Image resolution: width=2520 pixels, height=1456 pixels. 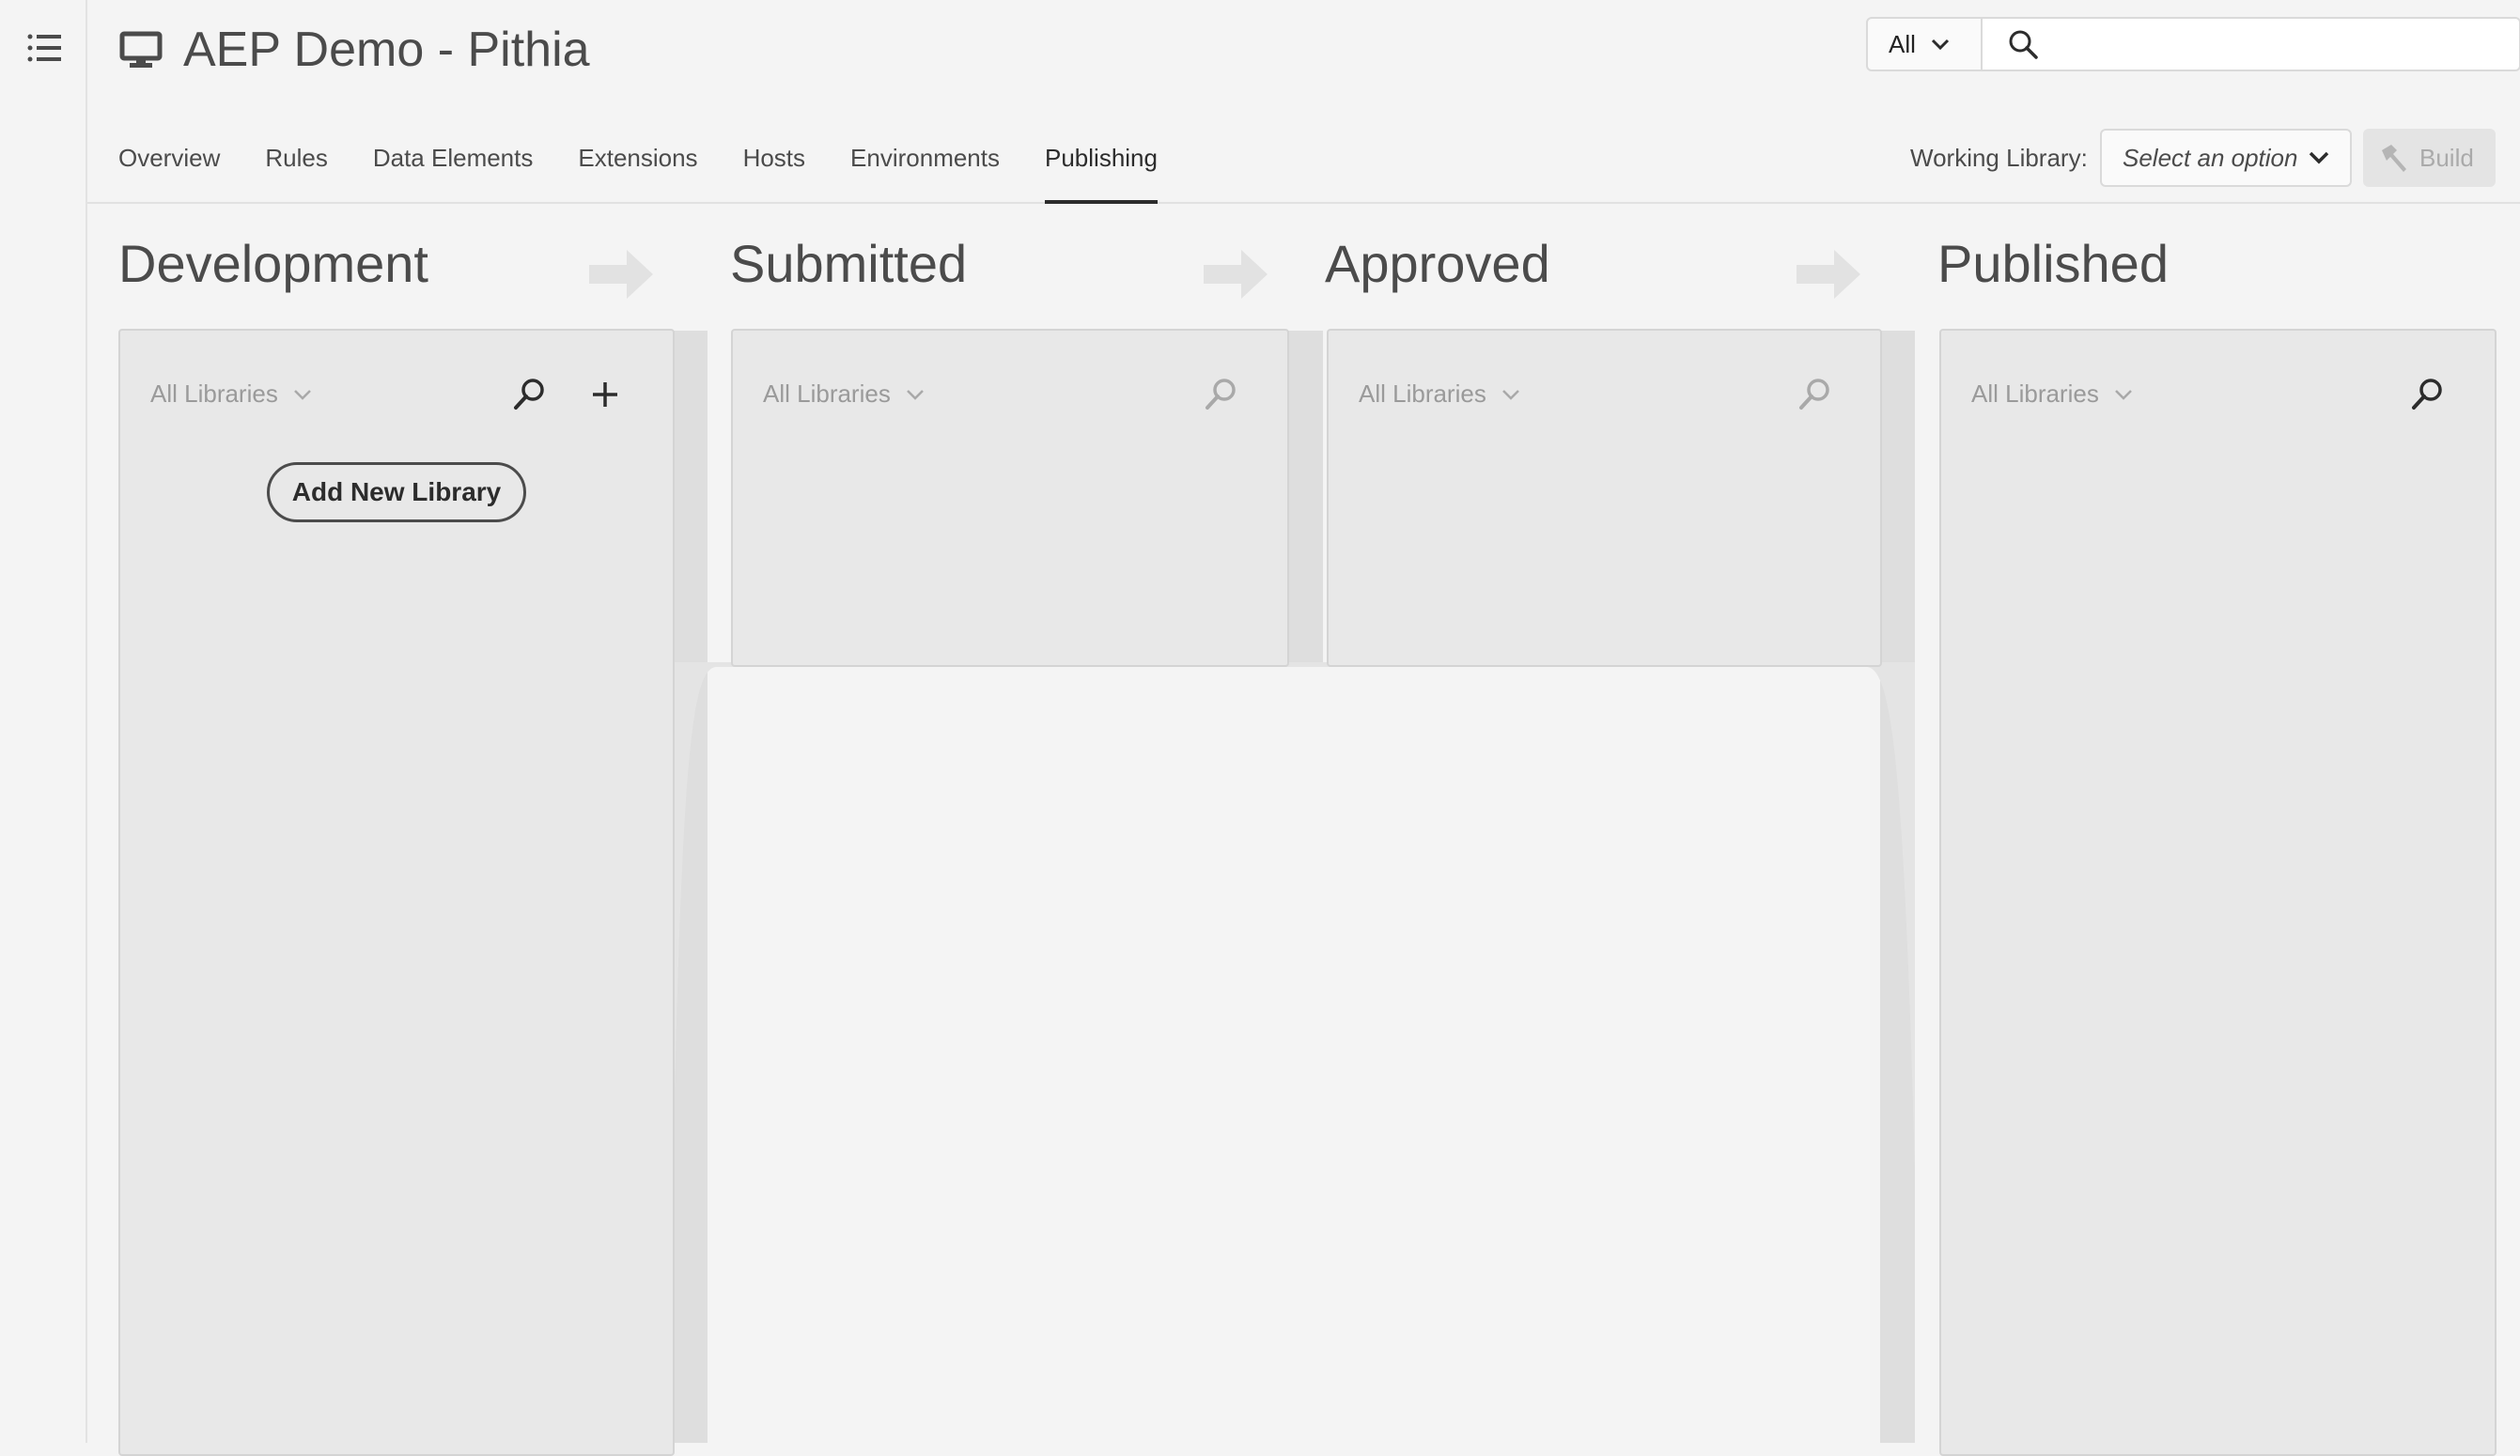 I want to click on working-library-select: Select an option, so click(x=2226, y=158).